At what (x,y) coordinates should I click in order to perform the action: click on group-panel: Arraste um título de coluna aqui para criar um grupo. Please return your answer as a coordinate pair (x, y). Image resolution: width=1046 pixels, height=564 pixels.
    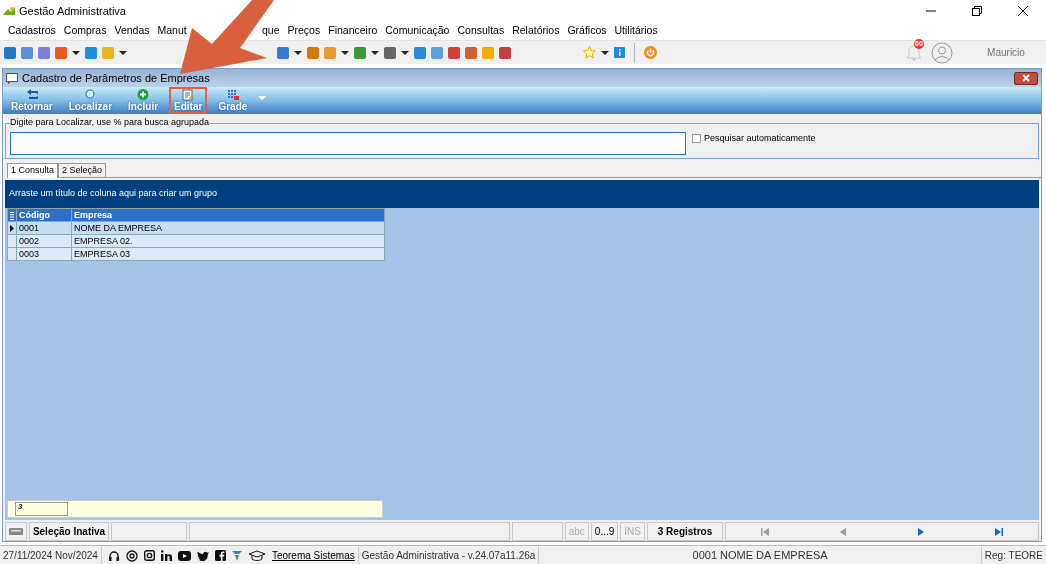
    Looking at the image, I should click on (522, 194).